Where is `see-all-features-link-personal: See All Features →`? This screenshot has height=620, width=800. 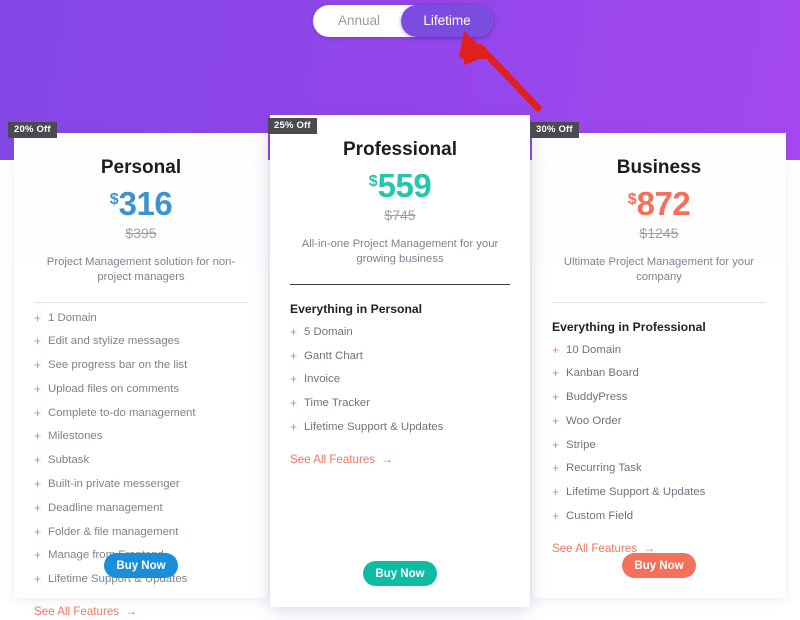
see-all-features-link-personal: See All Features → is located at coordinates (85, 611).